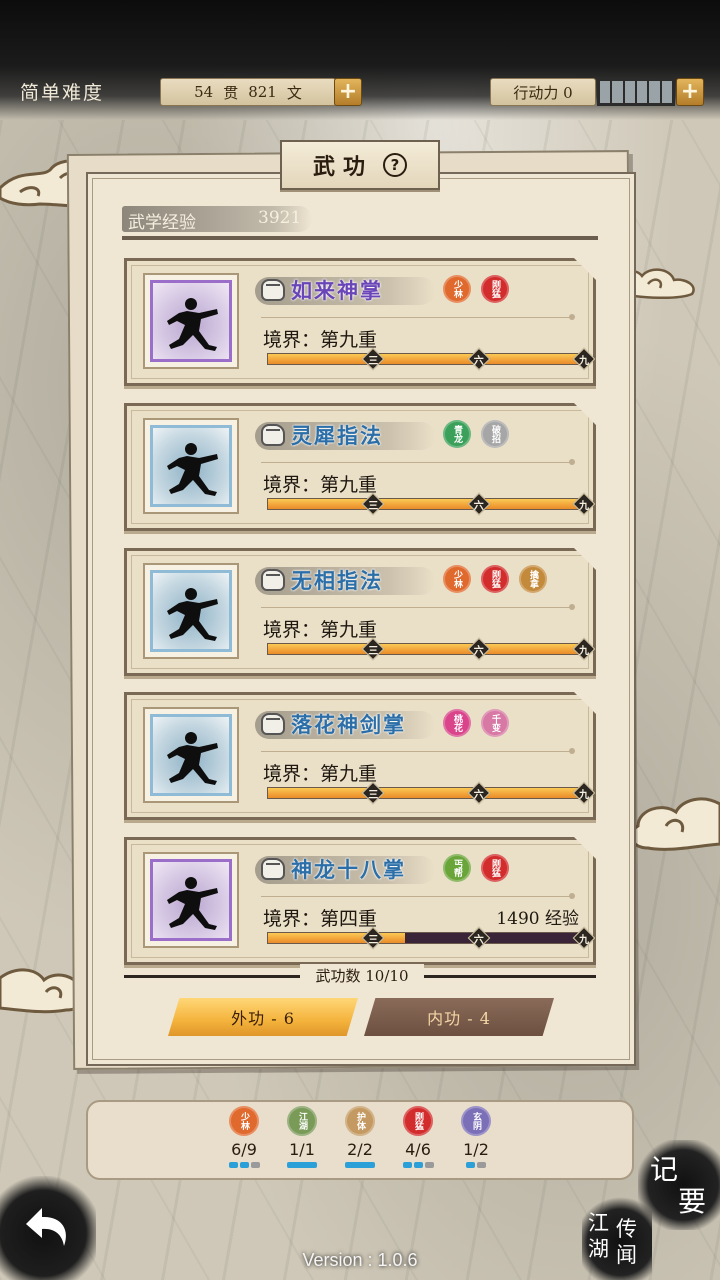 Image resolution: width=720 pixels, height=1280 pixels. Describe the element at coordinates (543, 92) in the screenshot. I see `action-points-label: 行动力 0` at that location.